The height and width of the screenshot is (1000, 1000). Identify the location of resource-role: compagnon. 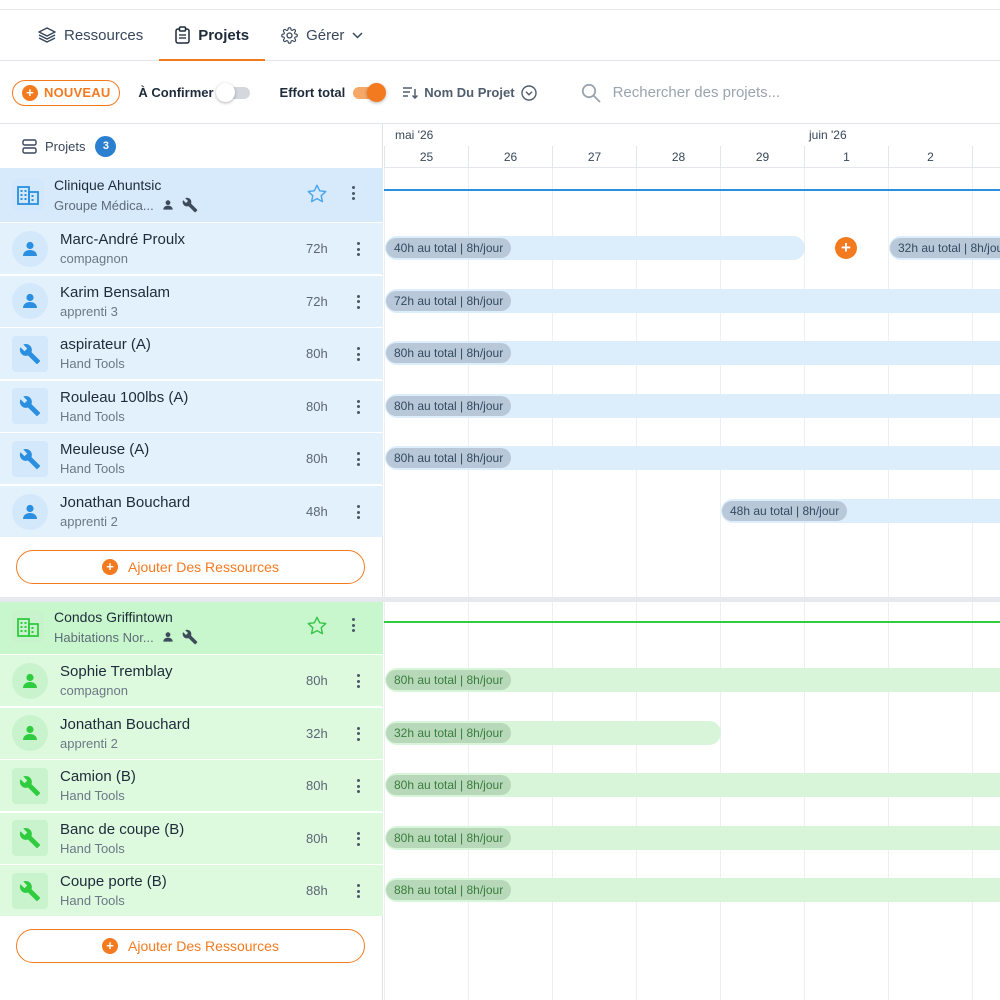
(94, 690).